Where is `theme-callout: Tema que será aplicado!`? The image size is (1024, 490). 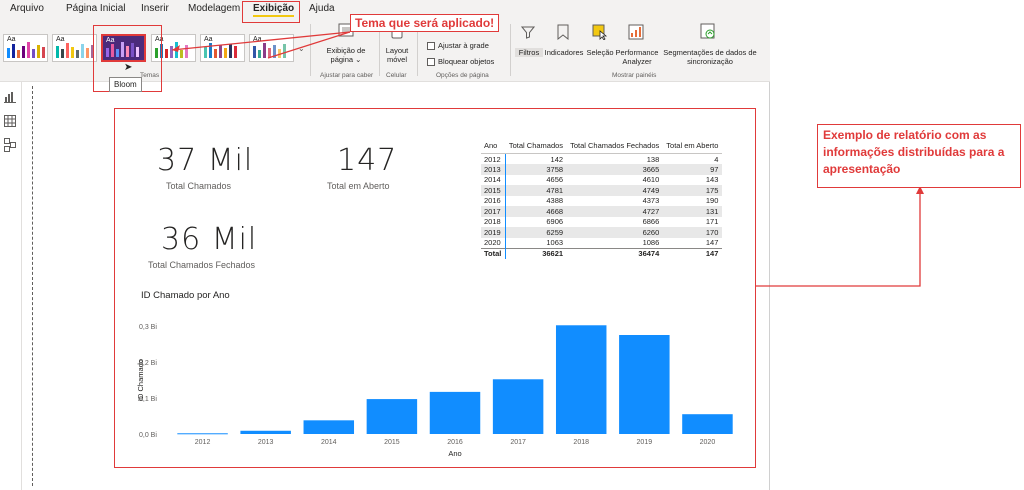
theme-callout: Tema que será aplicado! is located at coordinates (425, 23).